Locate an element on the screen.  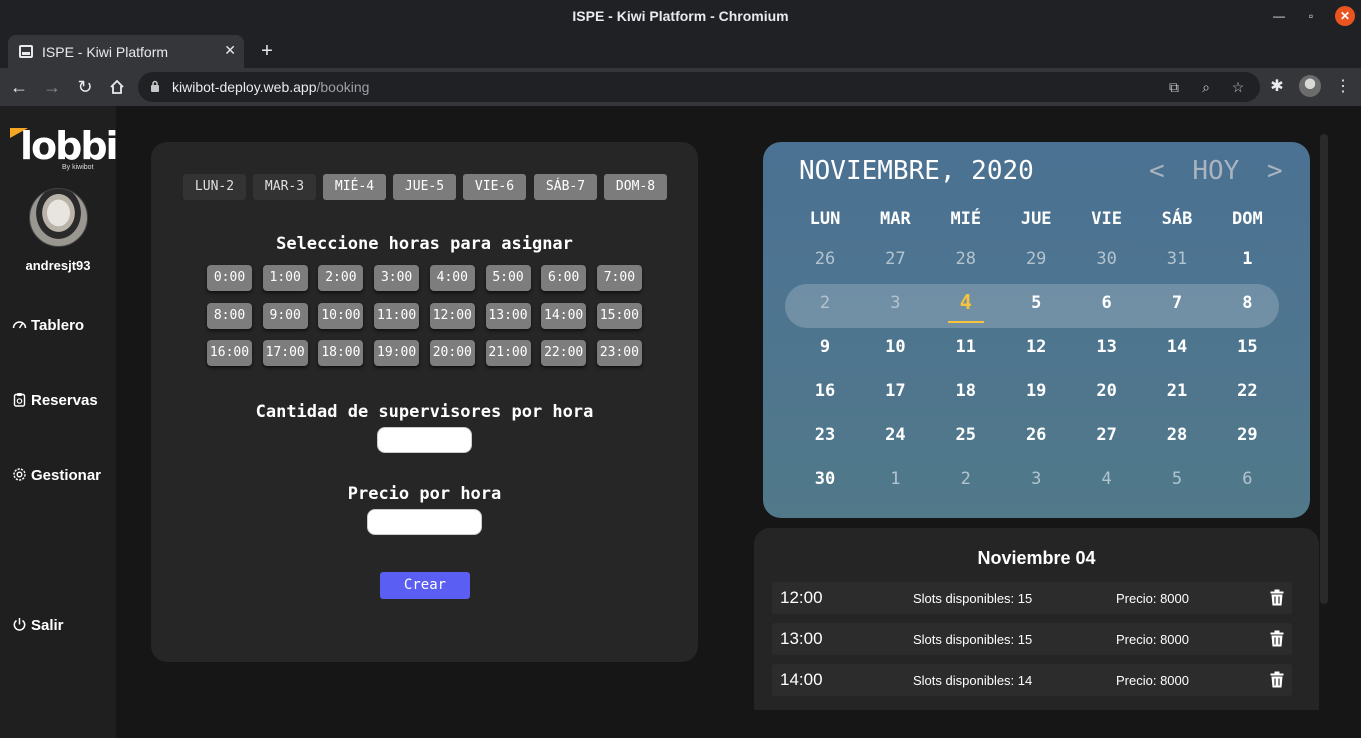
hour-button: 9:00 is located at coordinates (285, 315).